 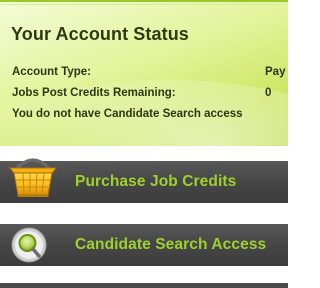 What do you see at coordinates (52, 72) in the screenshot?
I see `account-type-label: Account Type:` at bounding box center [52, 72].